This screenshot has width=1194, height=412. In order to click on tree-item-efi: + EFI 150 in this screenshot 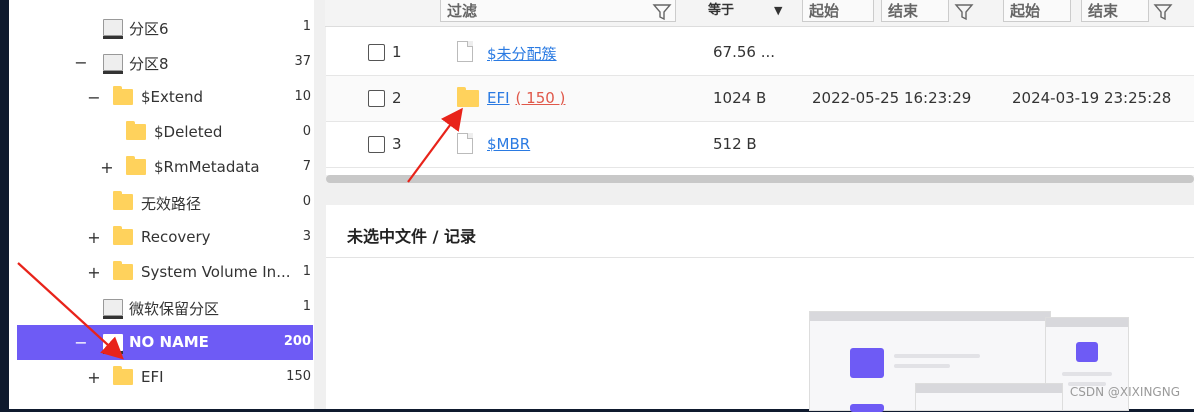, I will do `click(165, 377)`.